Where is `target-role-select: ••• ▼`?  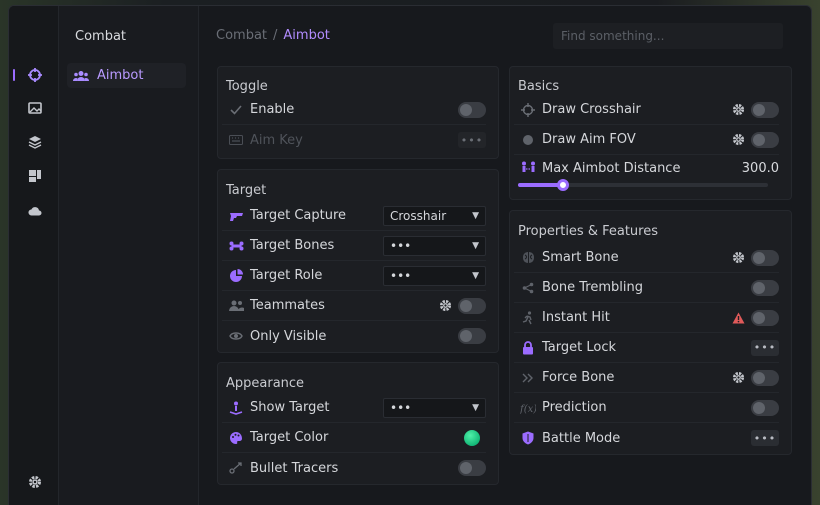
target-role-select: ••• ▼ is located at coordinates (434, 275).